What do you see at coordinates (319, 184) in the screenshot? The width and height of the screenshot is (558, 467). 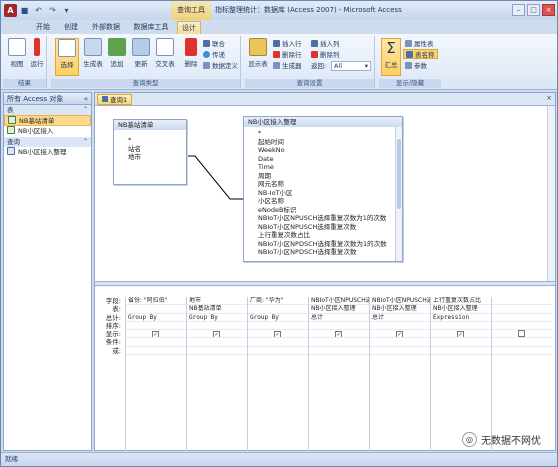 I see `field-item: 网元名称` at bounding box center [319, 184].